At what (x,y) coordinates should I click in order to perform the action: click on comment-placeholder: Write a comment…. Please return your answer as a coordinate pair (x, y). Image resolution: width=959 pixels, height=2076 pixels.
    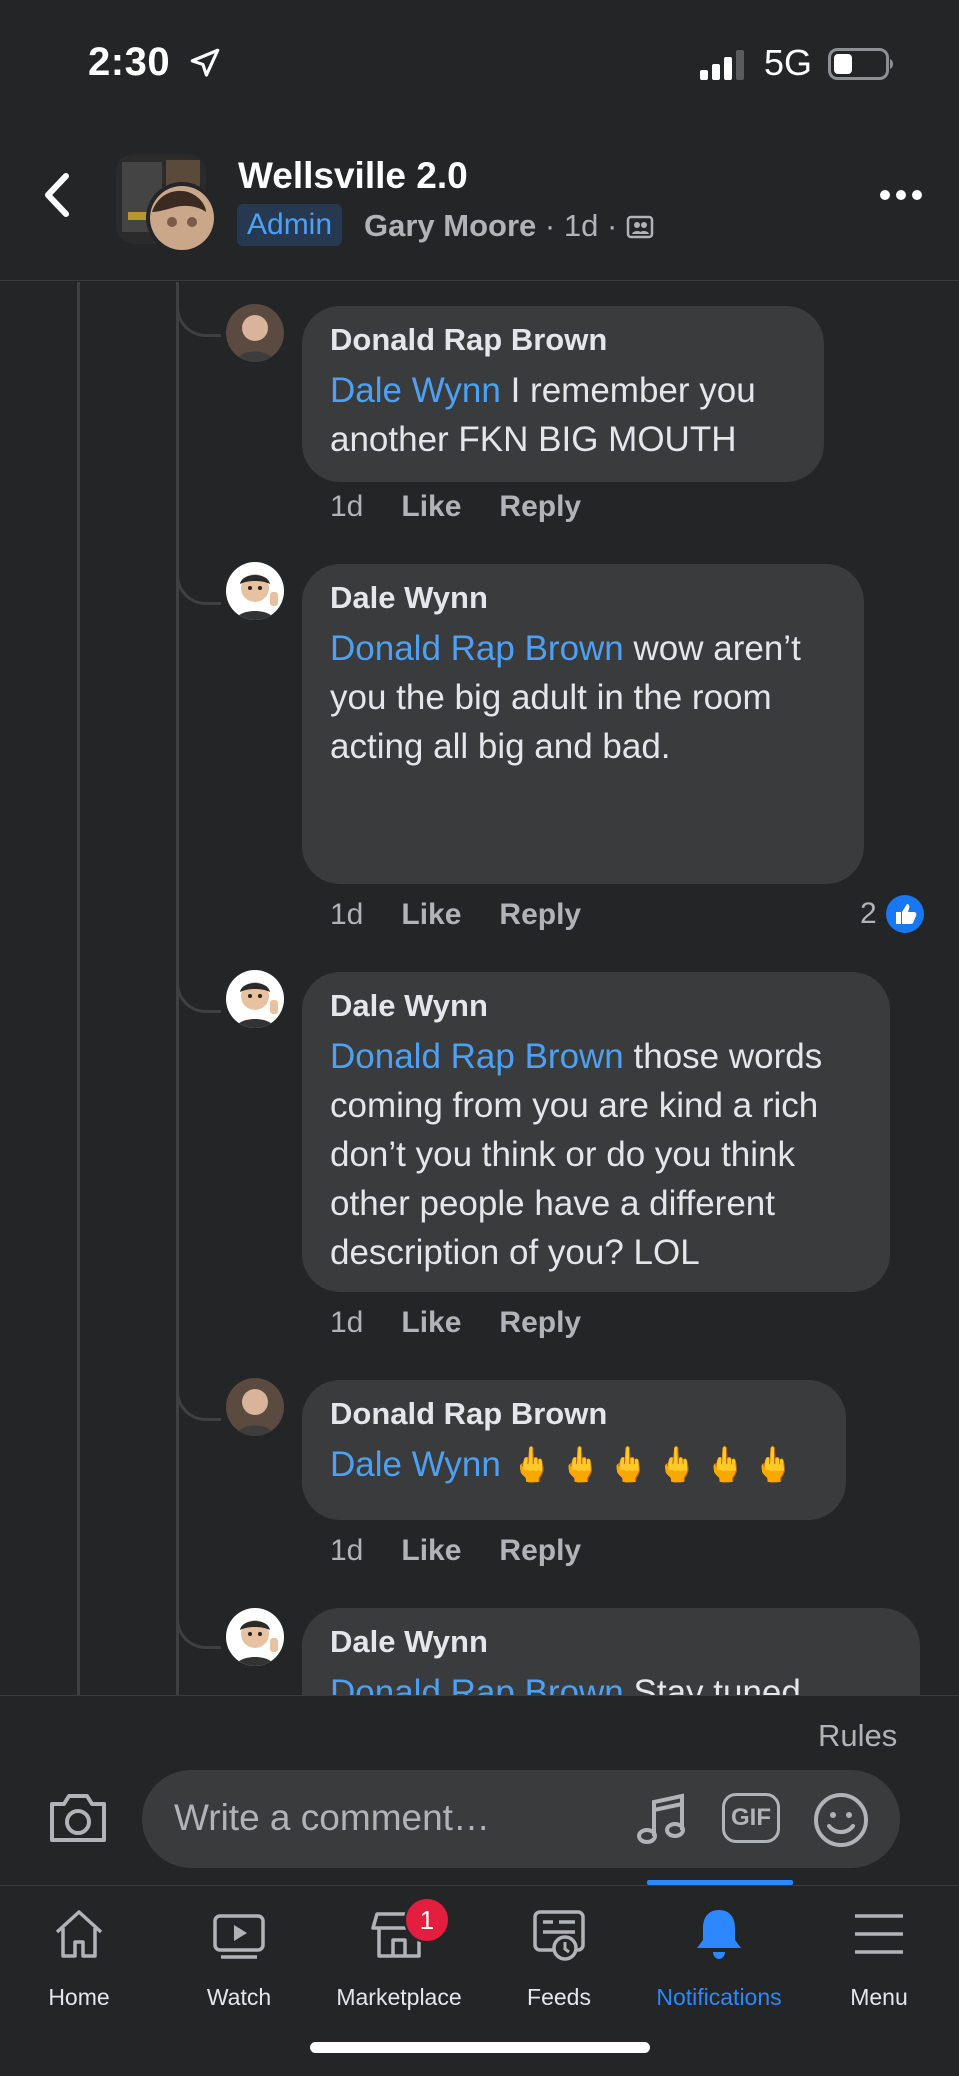
    Looking at the image, I should click on (332, 1817).